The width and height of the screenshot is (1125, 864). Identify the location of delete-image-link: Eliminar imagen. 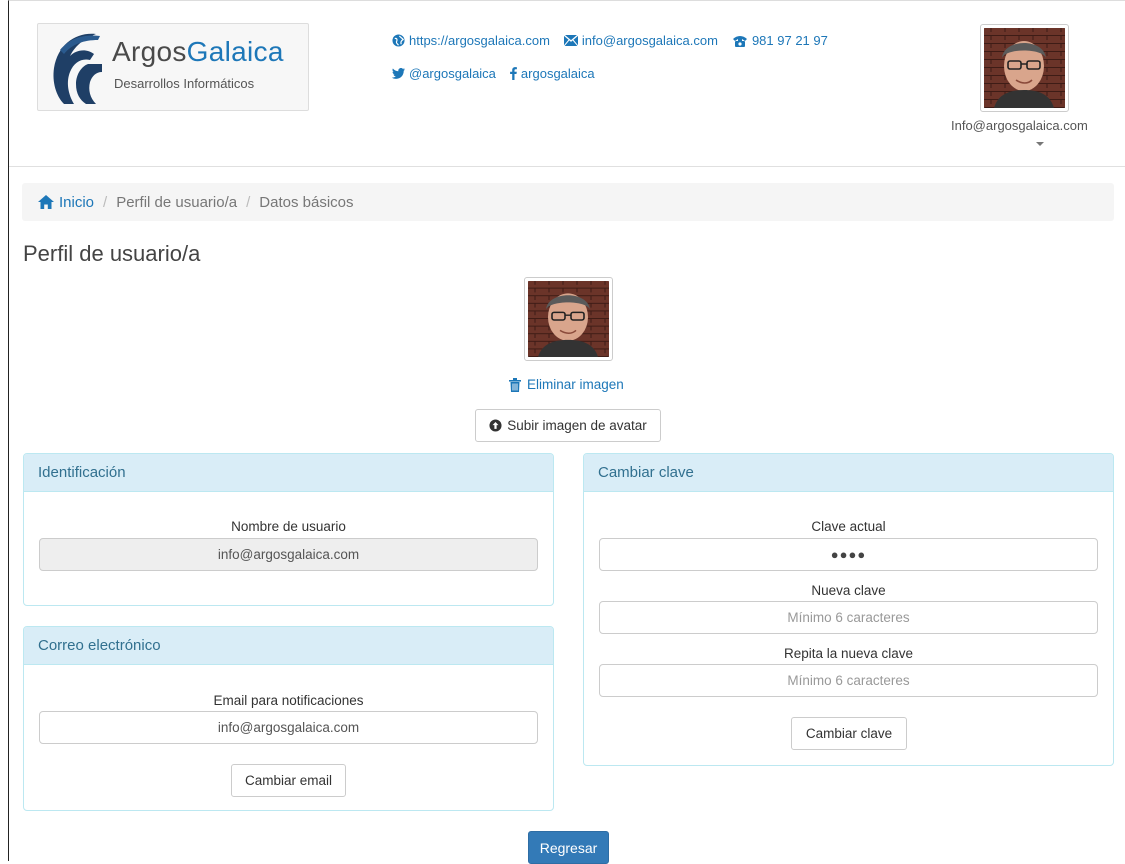
(566, 384).